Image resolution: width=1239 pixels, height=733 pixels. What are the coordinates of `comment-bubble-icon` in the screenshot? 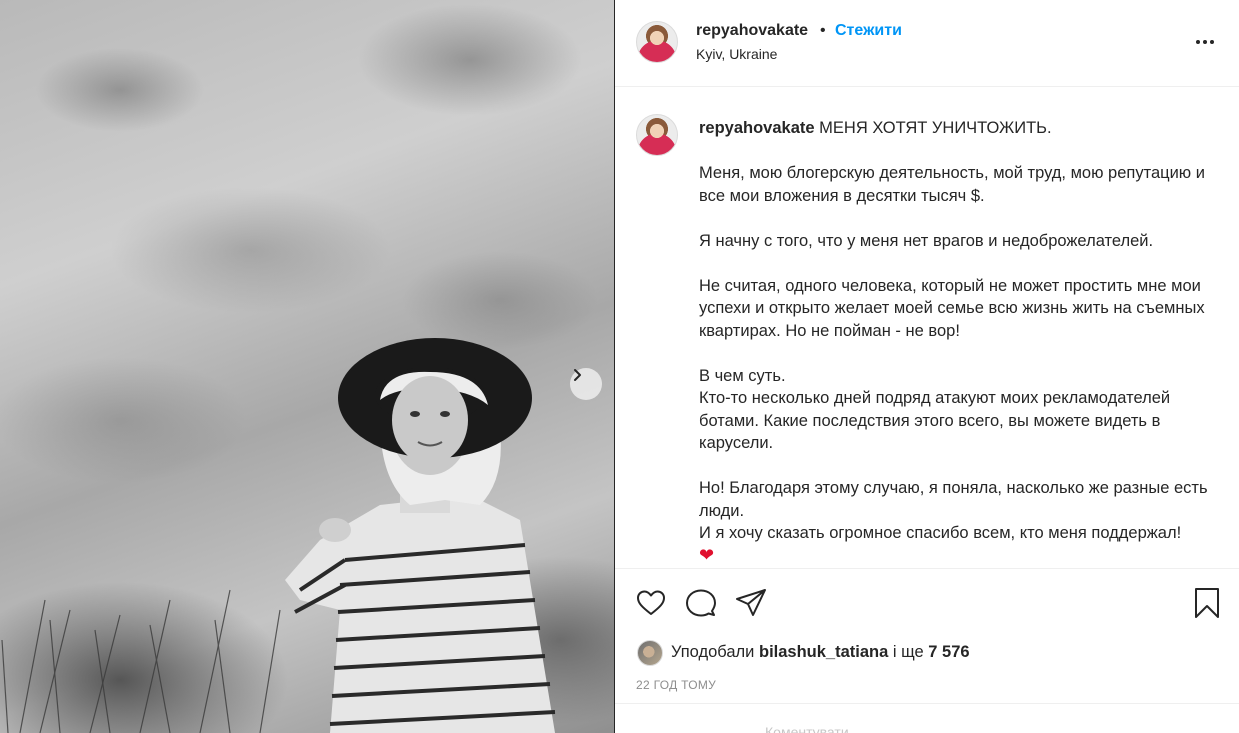 It's located at (701, 603).